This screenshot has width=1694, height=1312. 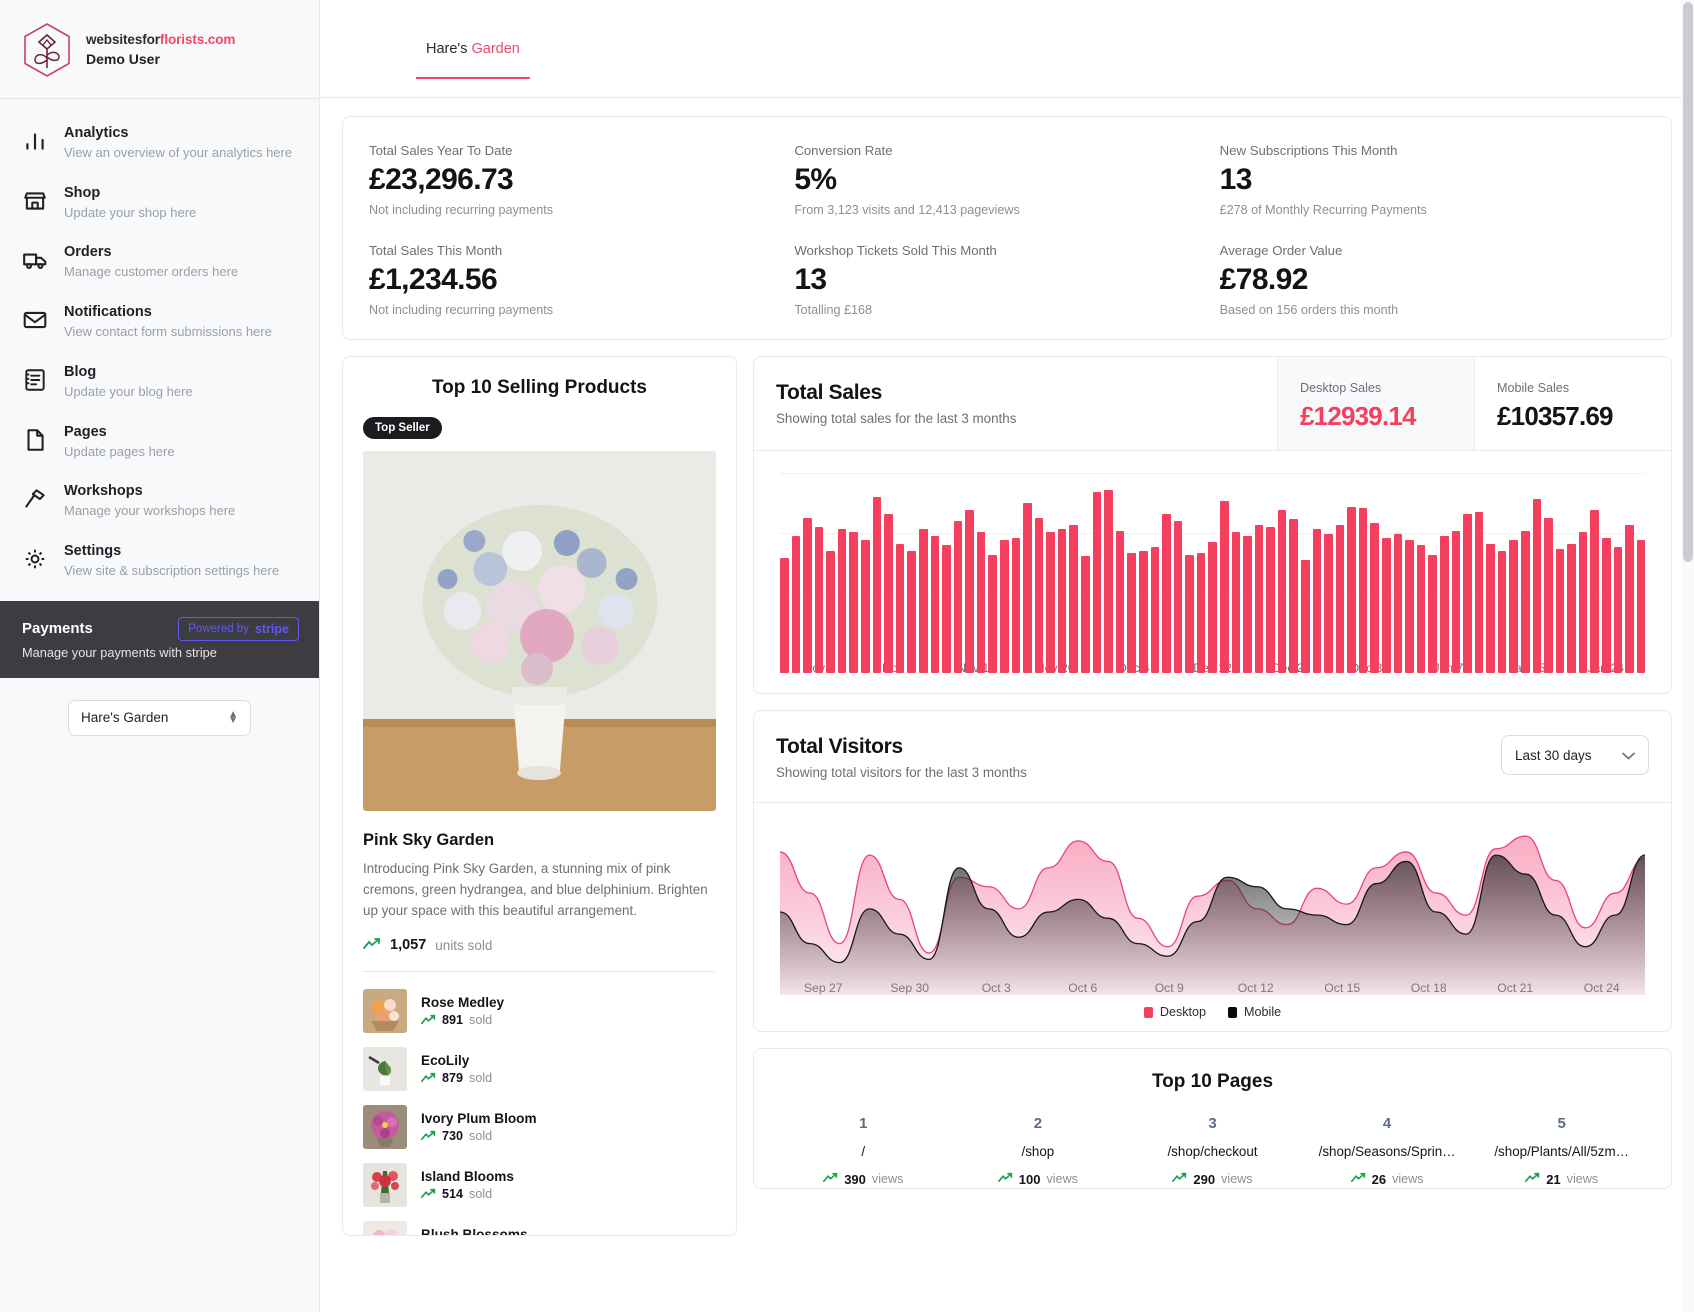 I want to click on stripe-badge: Powered by stripe, so click(x=238, y=628).